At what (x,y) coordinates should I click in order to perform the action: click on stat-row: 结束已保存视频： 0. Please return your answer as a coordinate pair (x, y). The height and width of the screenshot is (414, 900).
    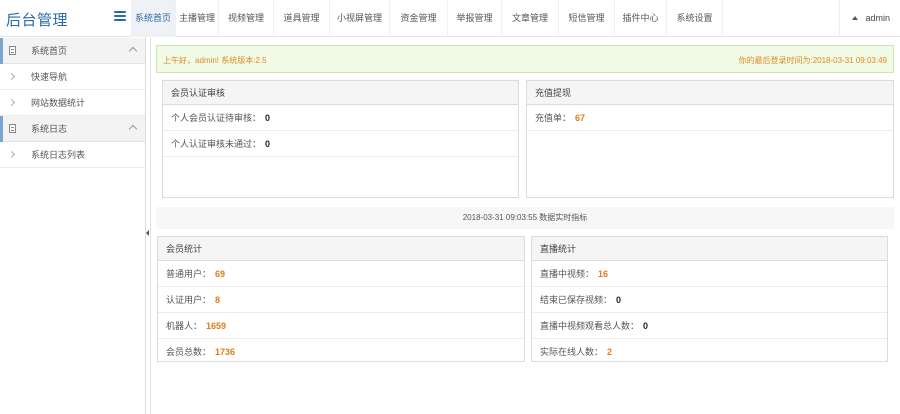
    Looking at the image, I should click on (709, 300).